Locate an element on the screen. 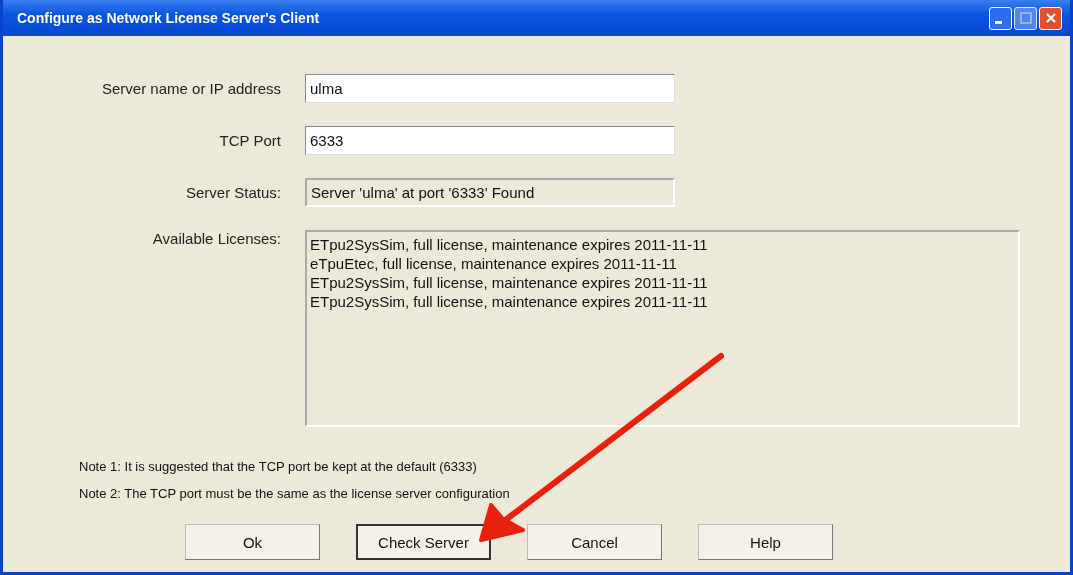 This screenshot has width=1073, height=575. dialog-button: Help is located at coordinates (765, 542).